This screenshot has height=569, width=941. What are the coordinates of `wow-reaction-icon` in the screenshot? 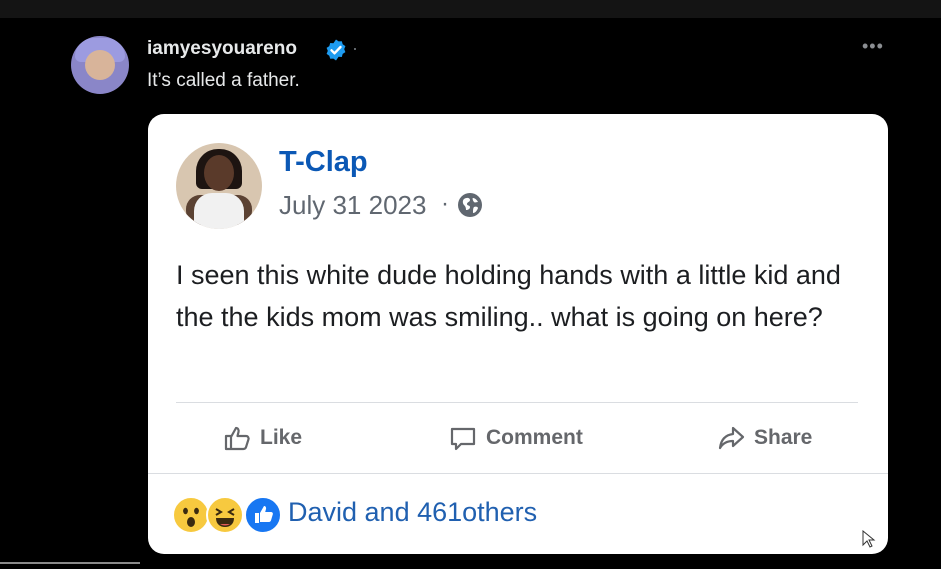 It's located at (191, 515).